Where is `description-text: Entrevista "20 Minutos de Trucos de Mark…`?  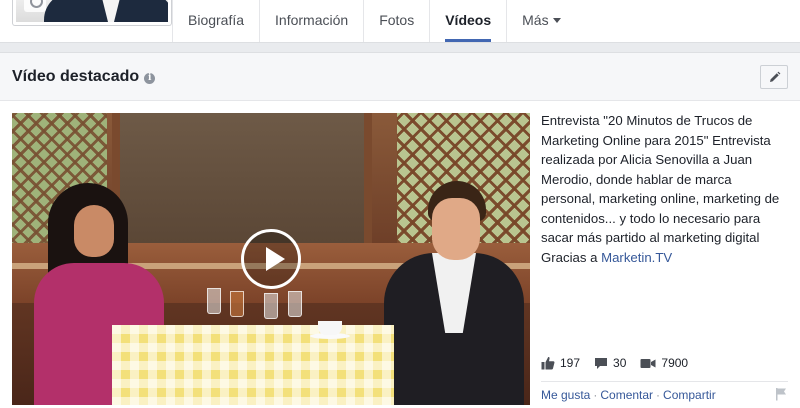 description-text: Entrevista "20 Minutos de Trucos de Mark… is located at coordinates (660, 189).